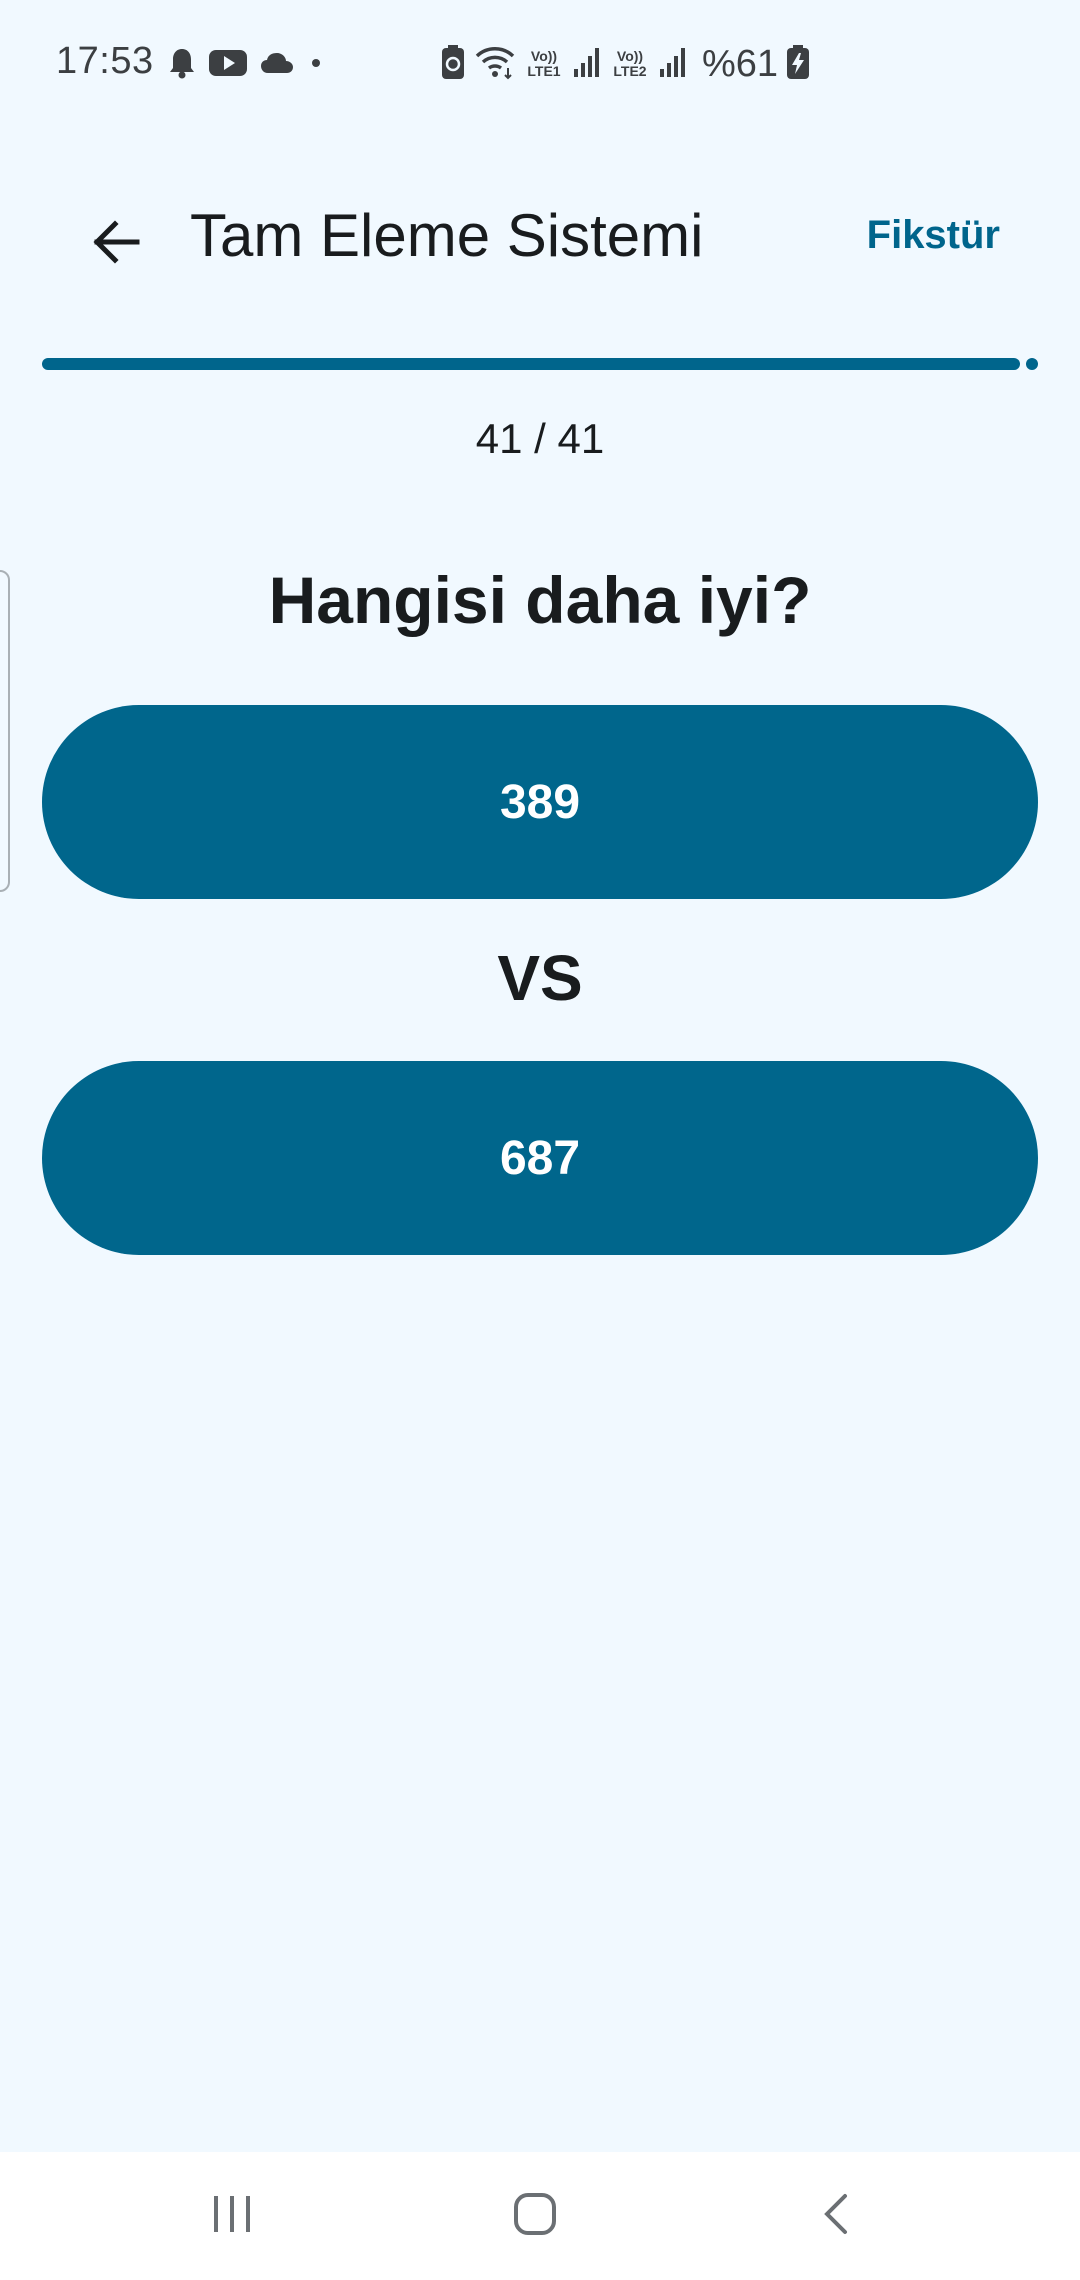 This screenshot has width=1080, height=2280. I want to click on option-b-label: 687, so click(540, 1158).